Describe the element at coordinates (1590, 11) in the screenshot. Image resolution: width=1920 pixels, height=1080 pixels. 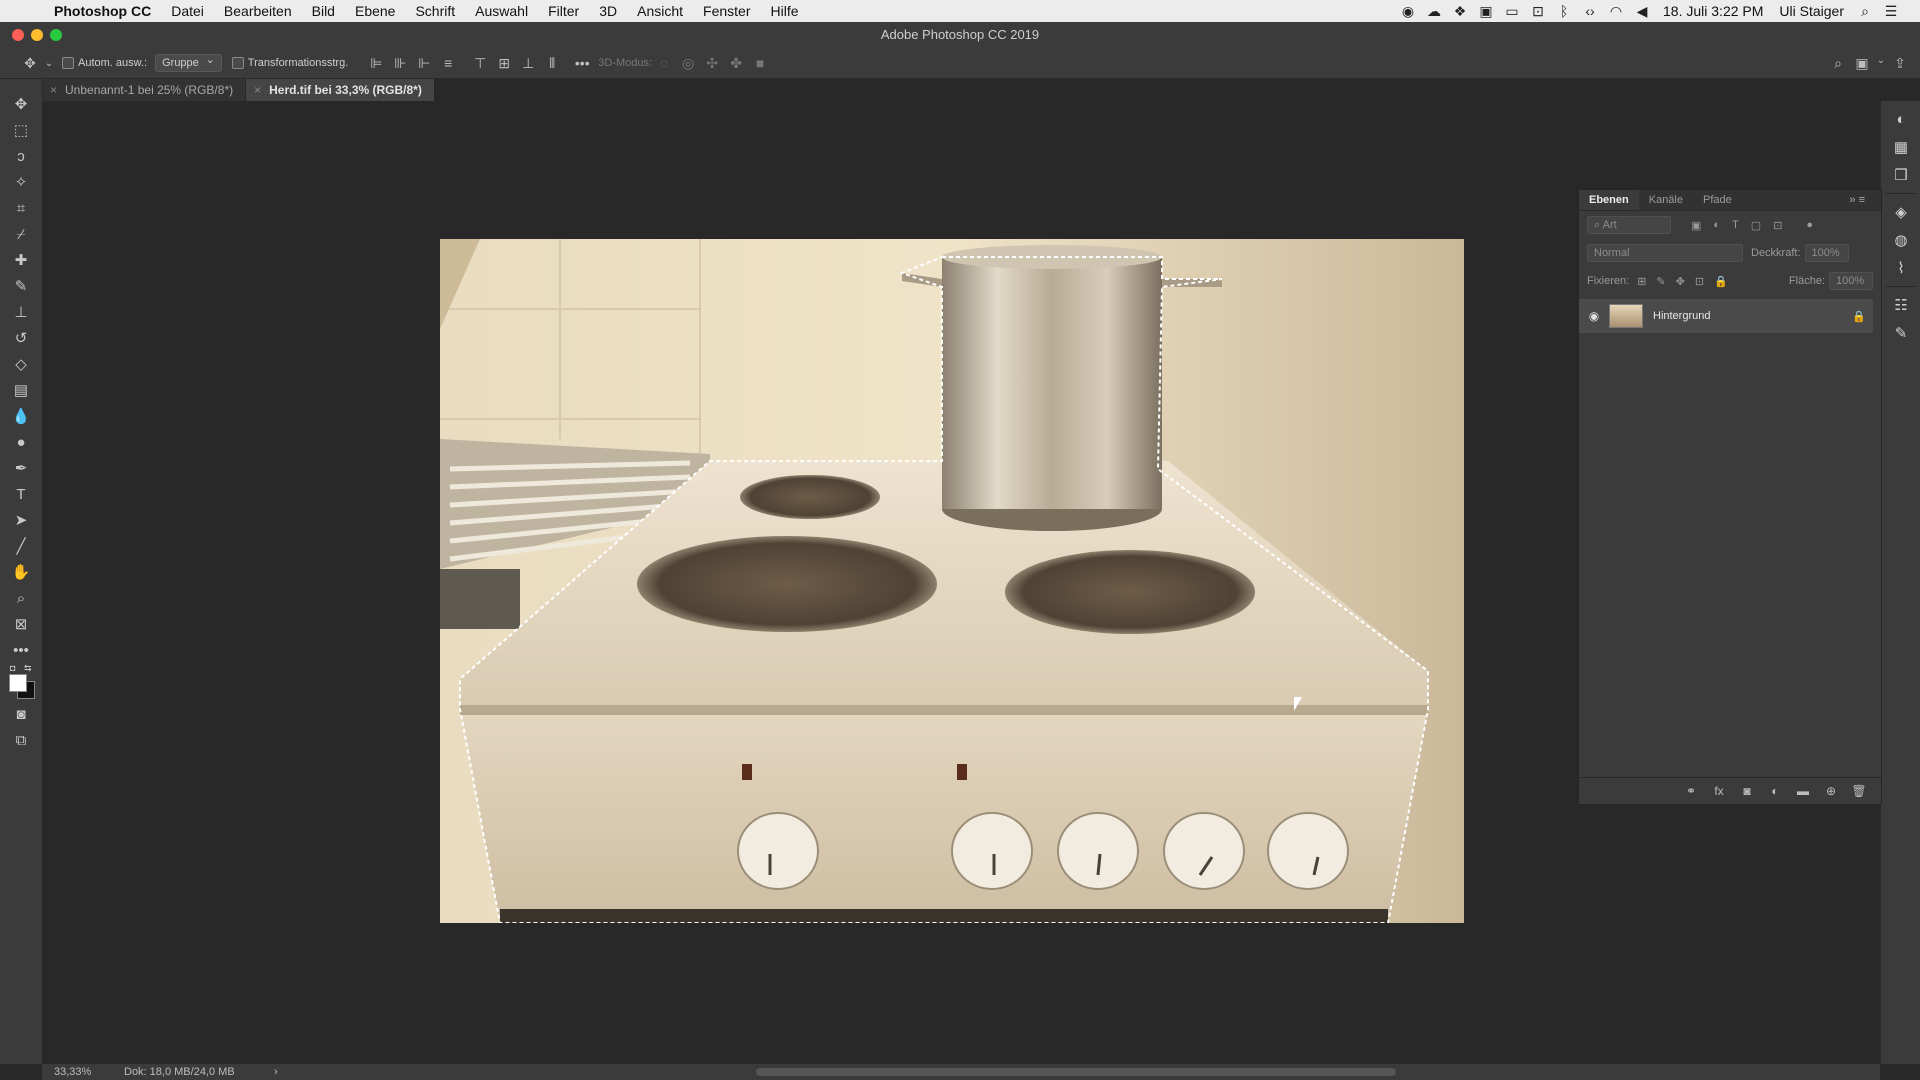
I see `code-icon: ‹›` at that location.